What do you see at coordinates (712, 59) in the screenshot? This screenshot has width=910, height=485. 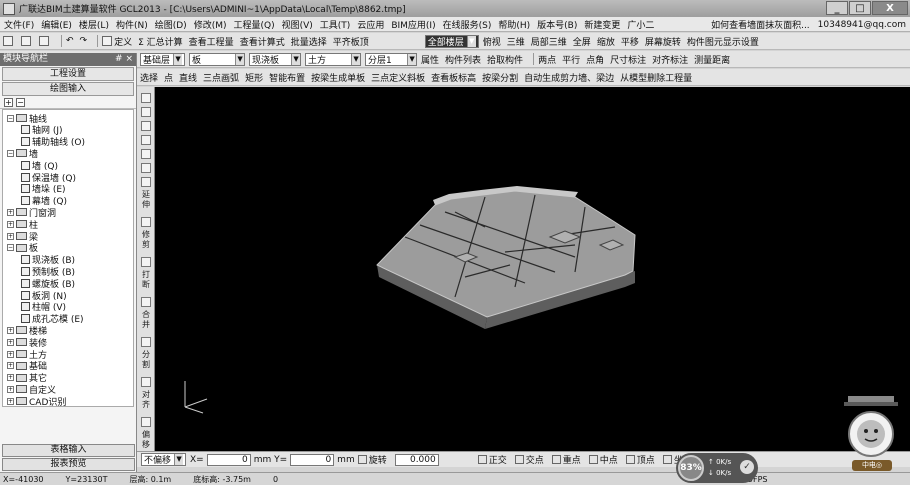 I see `measure-distance-button: 测量距离` at bounding box center [712, 59].